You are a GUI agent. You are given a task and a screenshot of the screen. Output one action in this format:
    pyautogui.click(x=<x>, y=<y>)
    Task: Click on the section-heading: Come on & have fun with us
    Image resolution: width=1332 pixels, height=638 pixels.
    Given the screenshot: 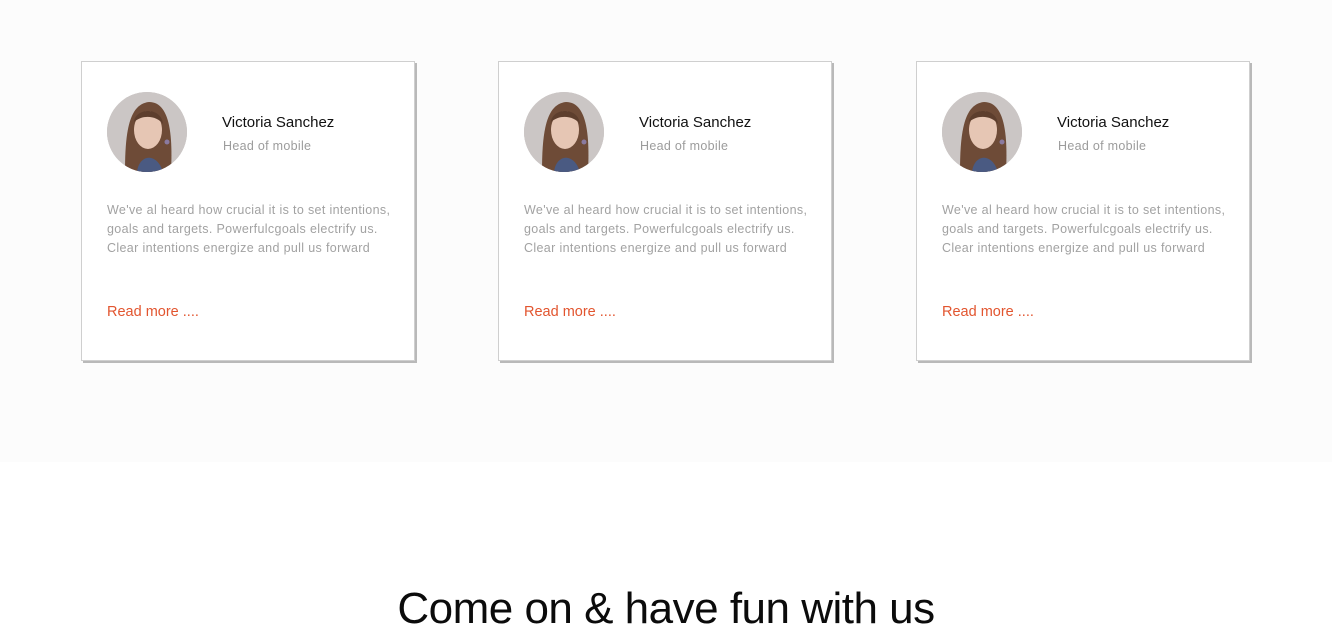 What is the action you would take?
    pyautogui.click(x=666, y=608)
    